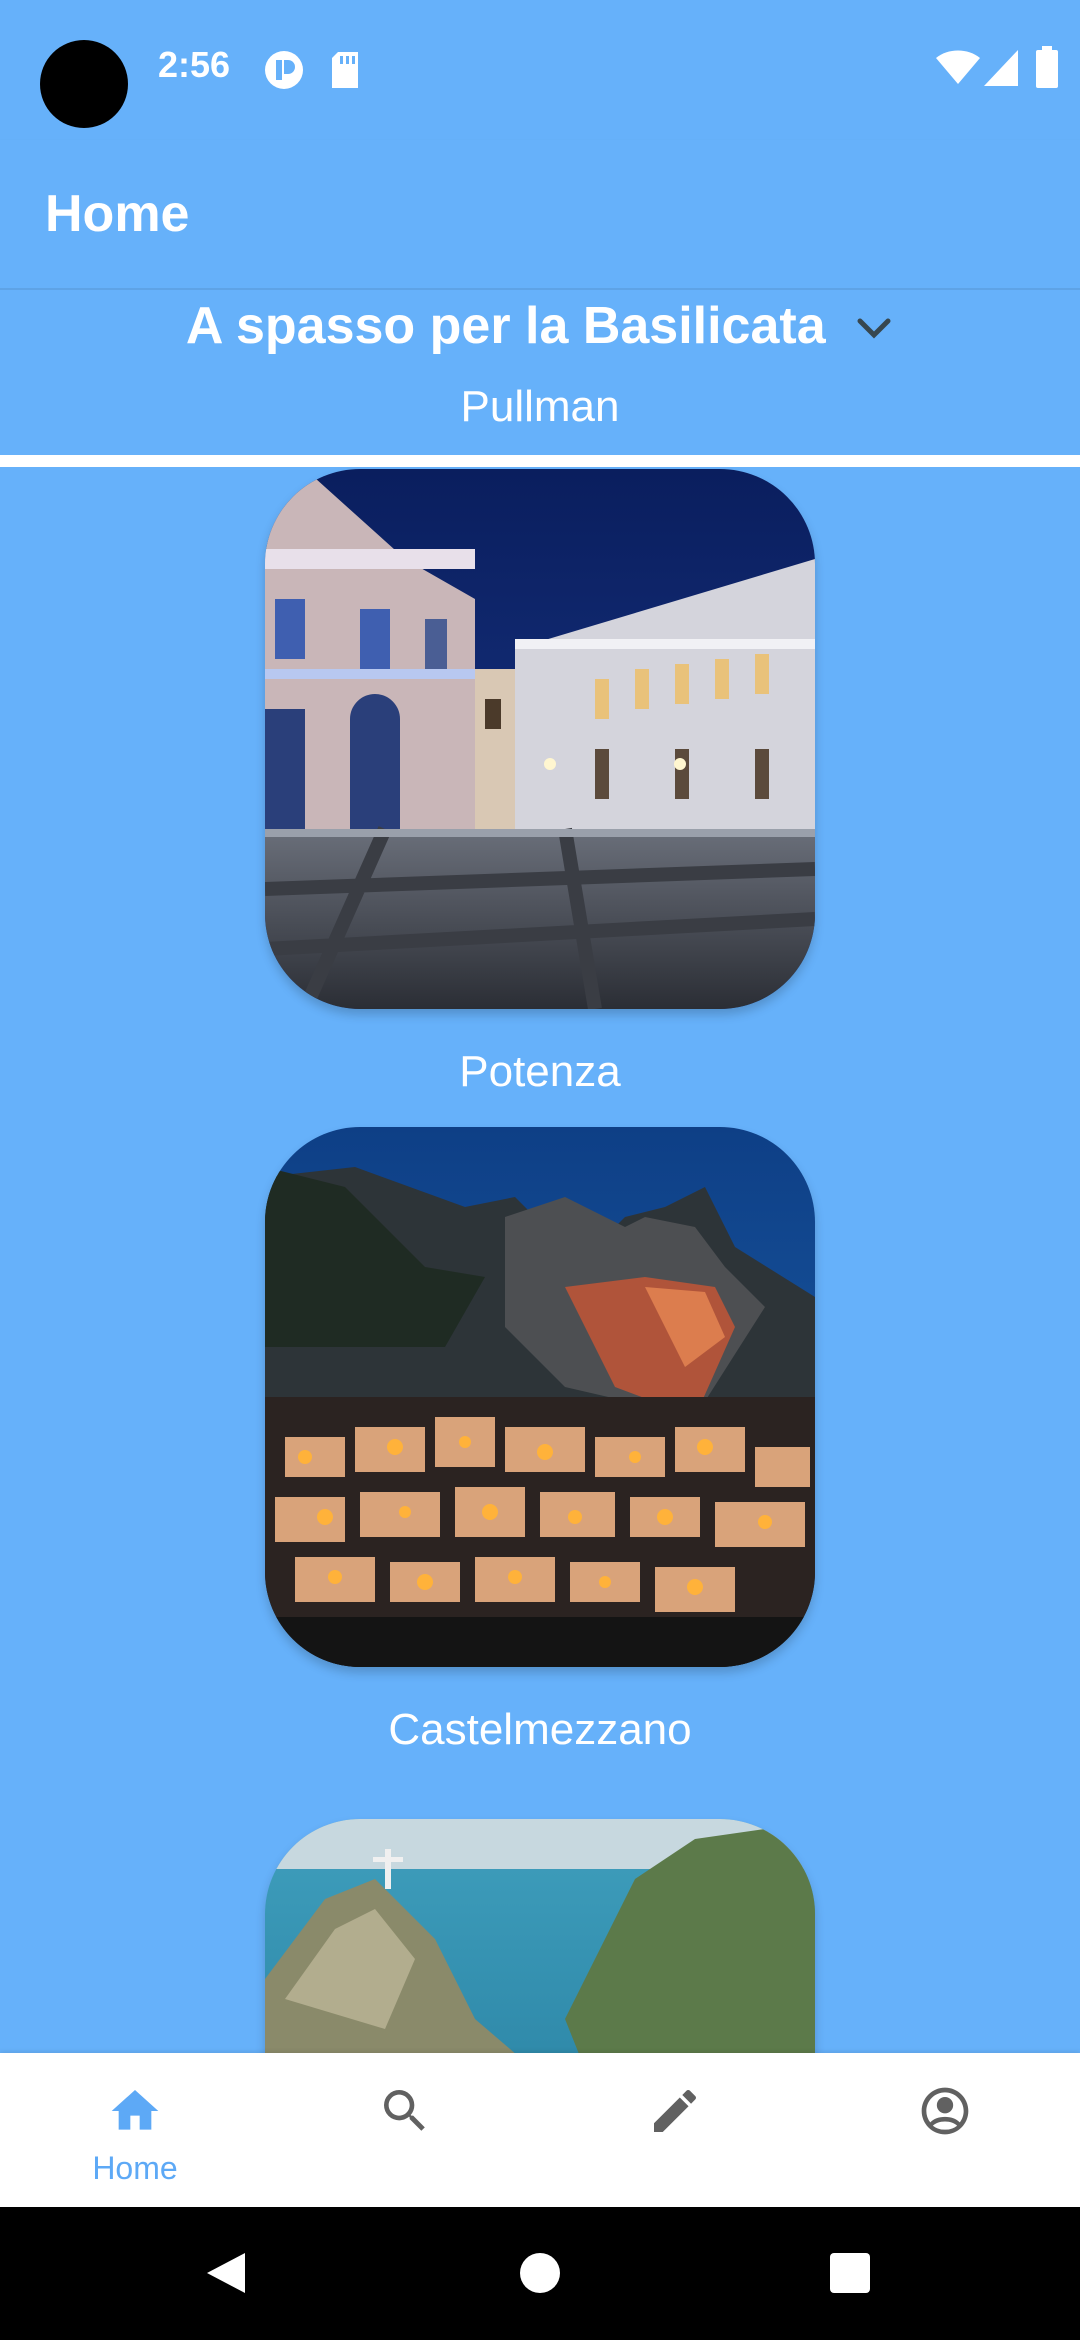 The image size is (1080, 2340). Describe the element at coordinates (1047, 67) in the screenshot. I see `battery-icon` at that location.